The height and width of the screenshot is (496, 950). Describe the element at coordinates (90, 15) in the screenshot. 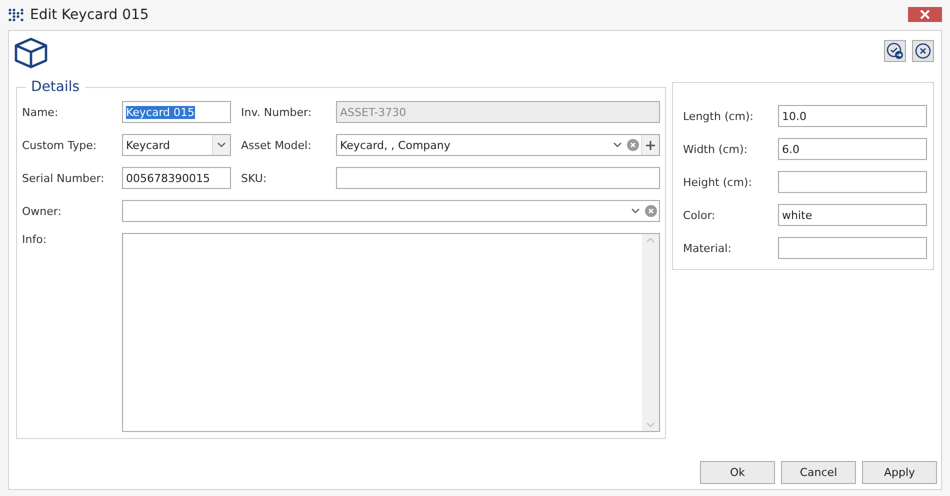

I see `window-title: Edit Keycard 015` at that location.